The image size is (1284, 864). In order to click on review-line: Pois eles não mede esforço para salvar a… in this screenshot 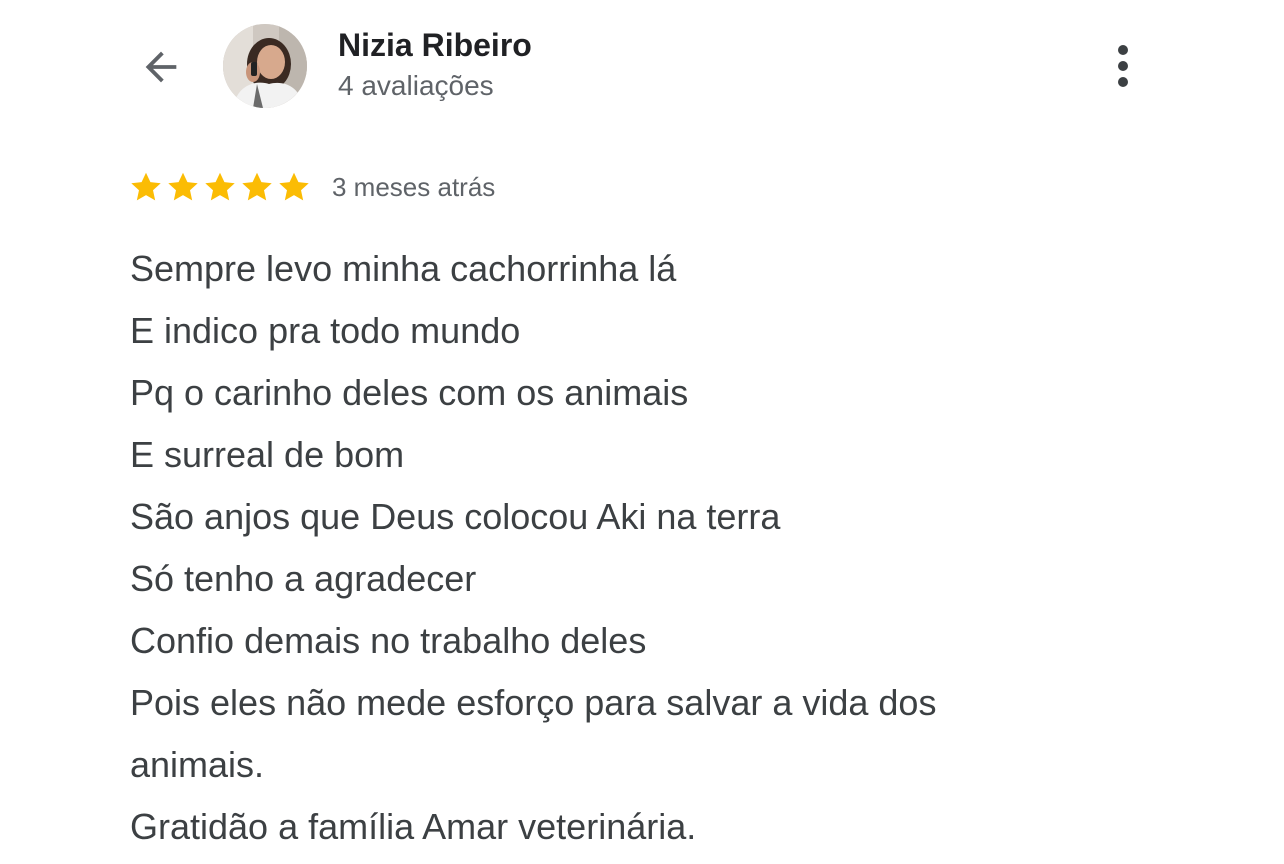, I will do `click(533, 702)`.